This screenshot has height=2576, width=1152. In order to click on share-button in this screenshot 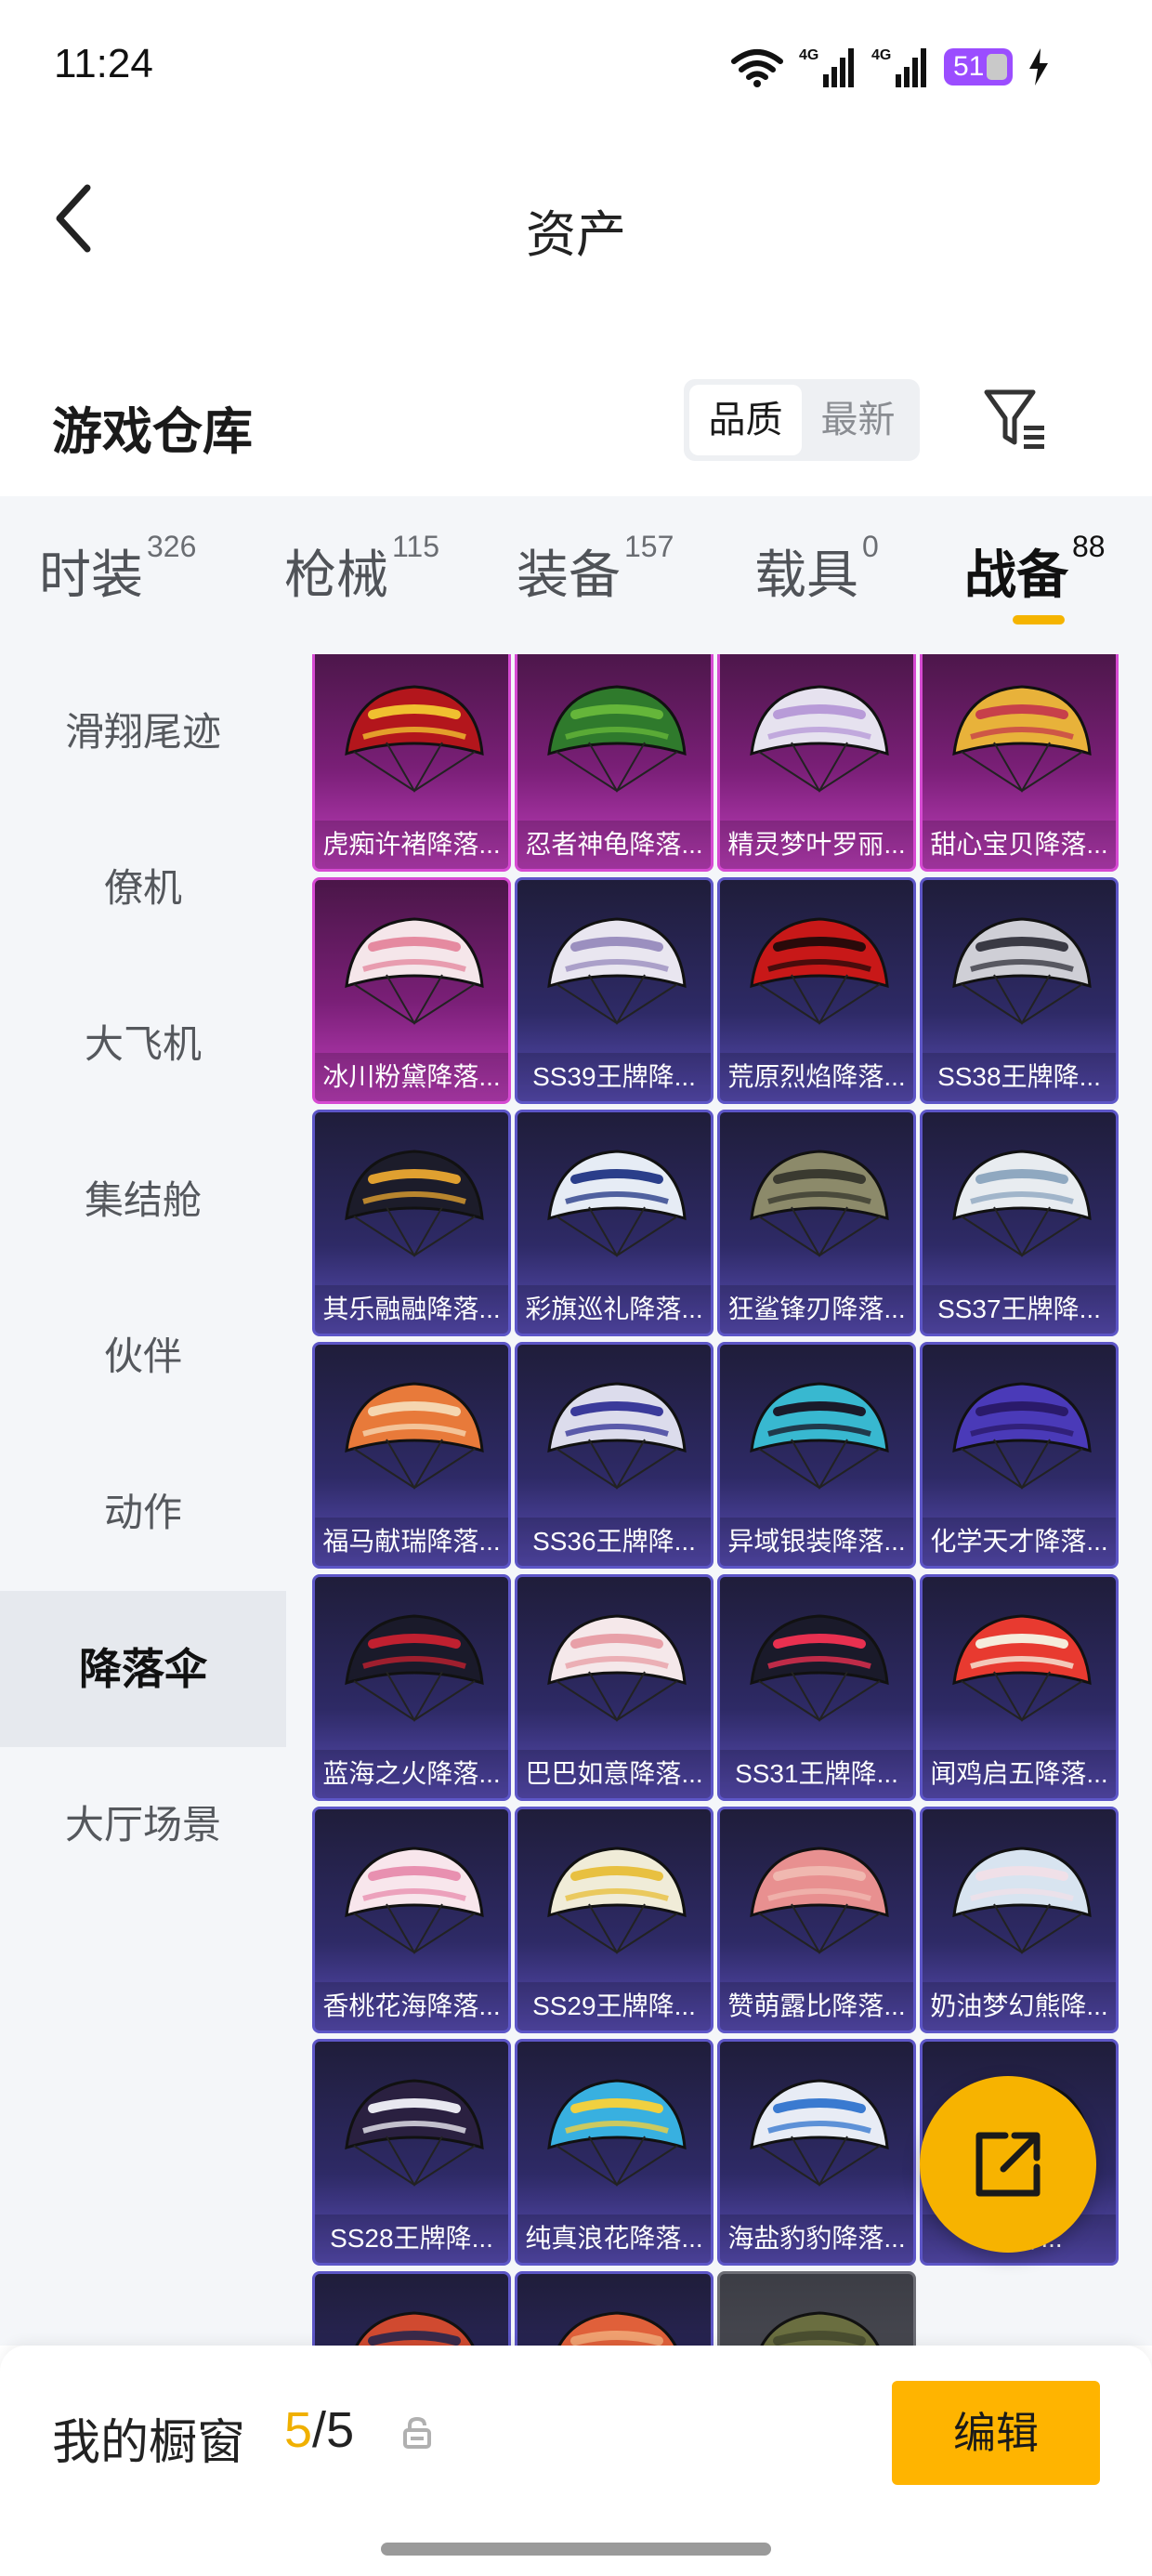, I will do `click(1008, 2164)`.